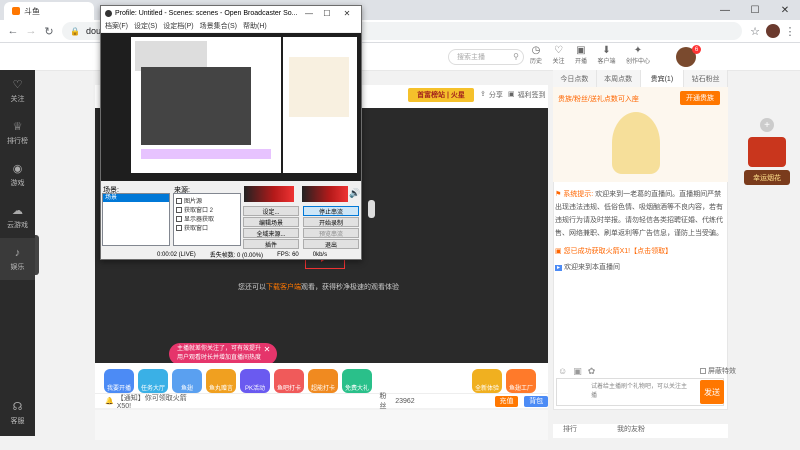  I want to click on obs-close-button: ✕, so click(347, 13).